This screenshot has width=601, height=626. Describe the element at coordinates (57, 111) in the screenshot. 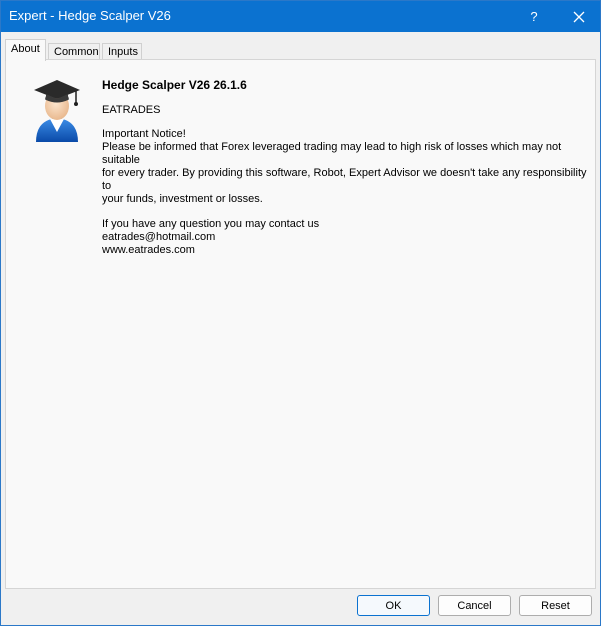

I see `graduate-avatar-icon` at that location.